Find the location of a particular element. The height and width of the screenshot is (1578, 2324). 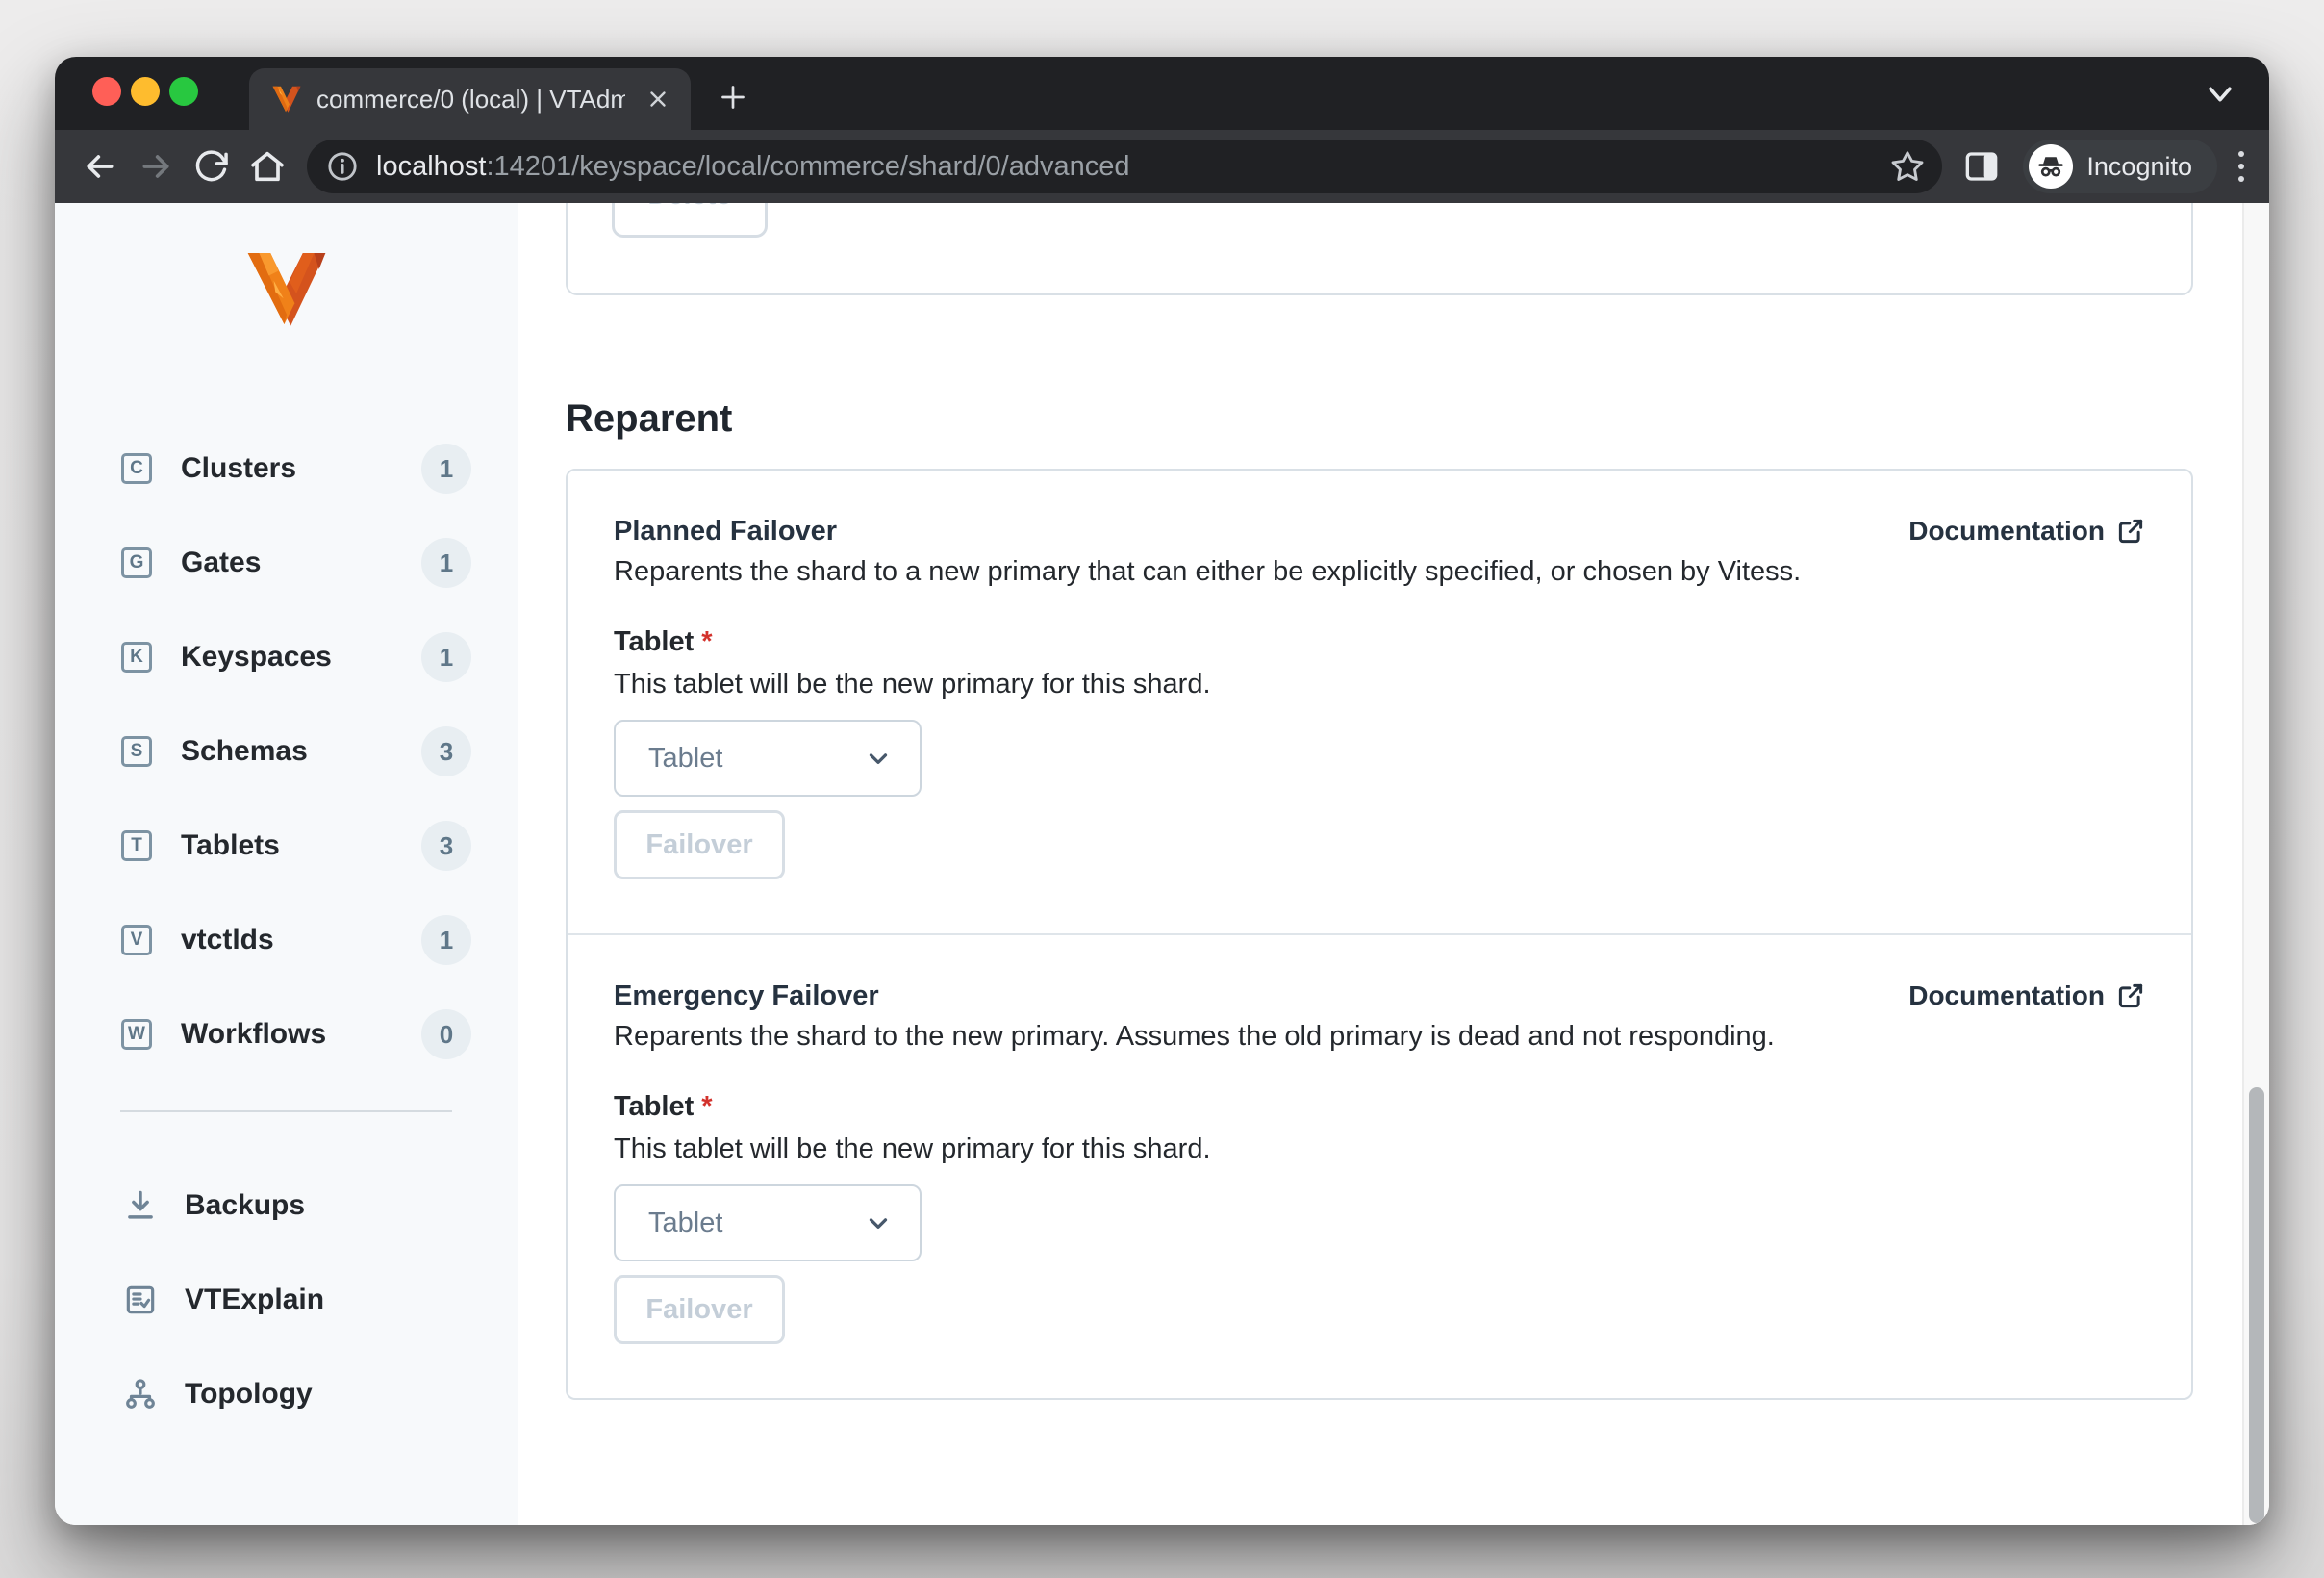

reload-button is located at coordinates (212, 166).